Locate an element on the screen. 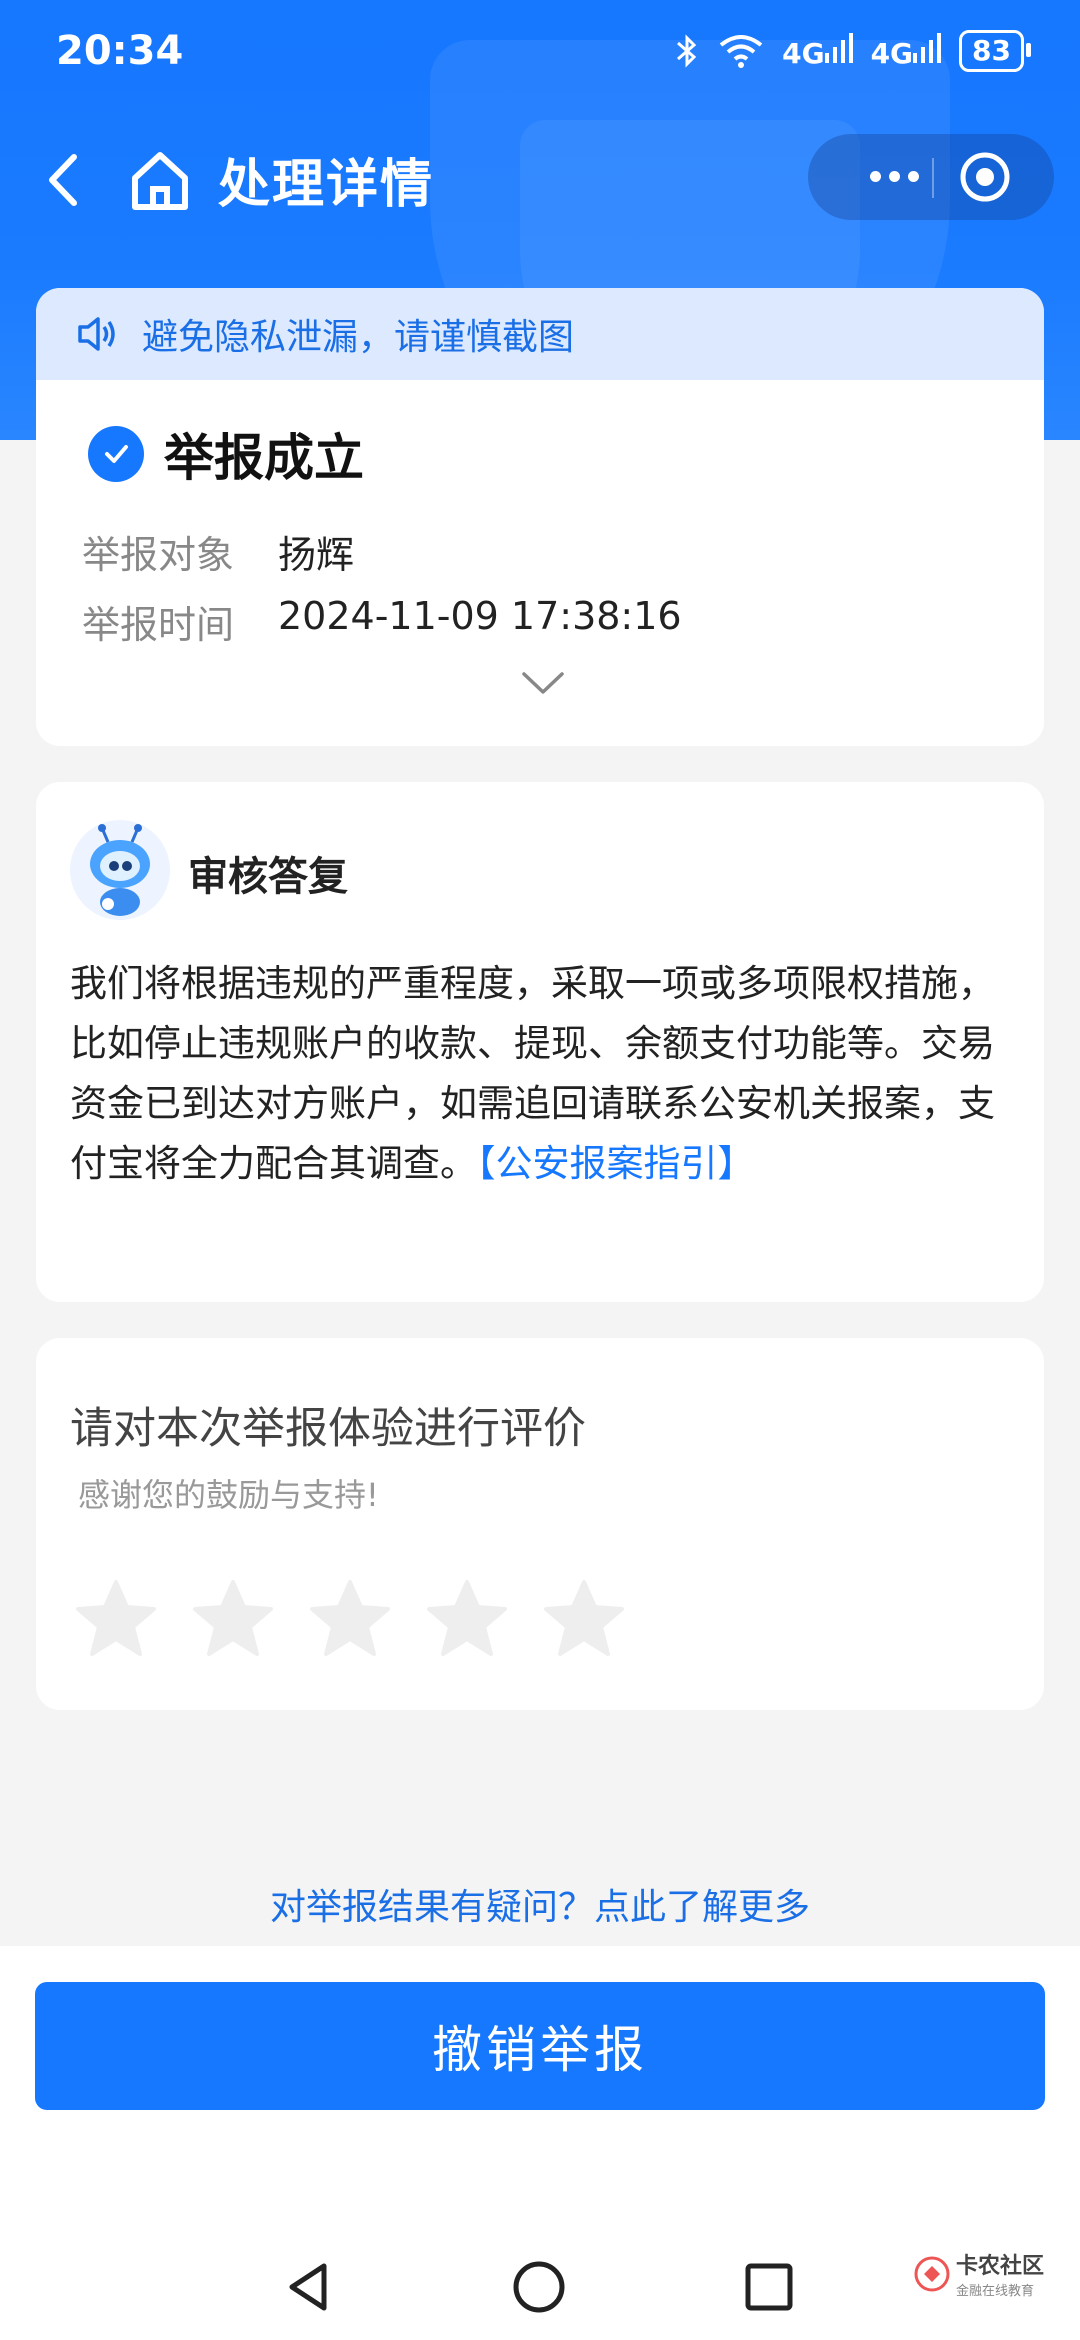 This screenshot has width=1080, height=2340. revoke-report-button: 撤销举报 is located at coordinates (540, 2046).